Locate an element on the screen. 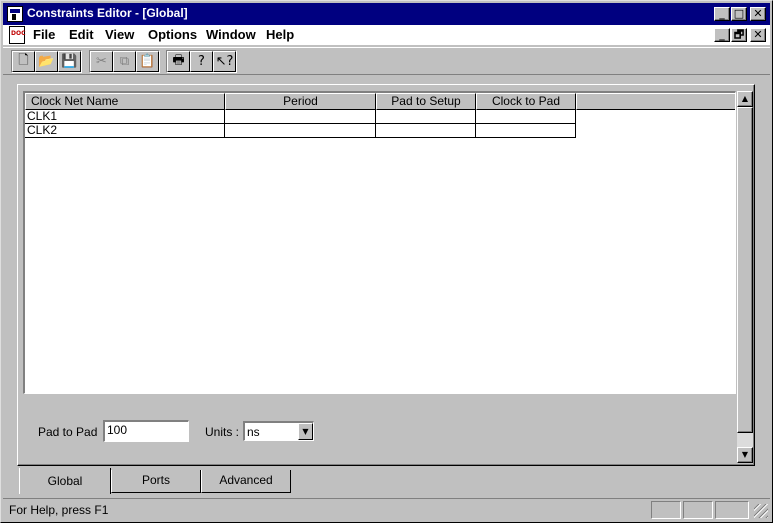 The height and width of the screenshot is (523, 773). document-icon: DOC is located at coordinates (17, 35).